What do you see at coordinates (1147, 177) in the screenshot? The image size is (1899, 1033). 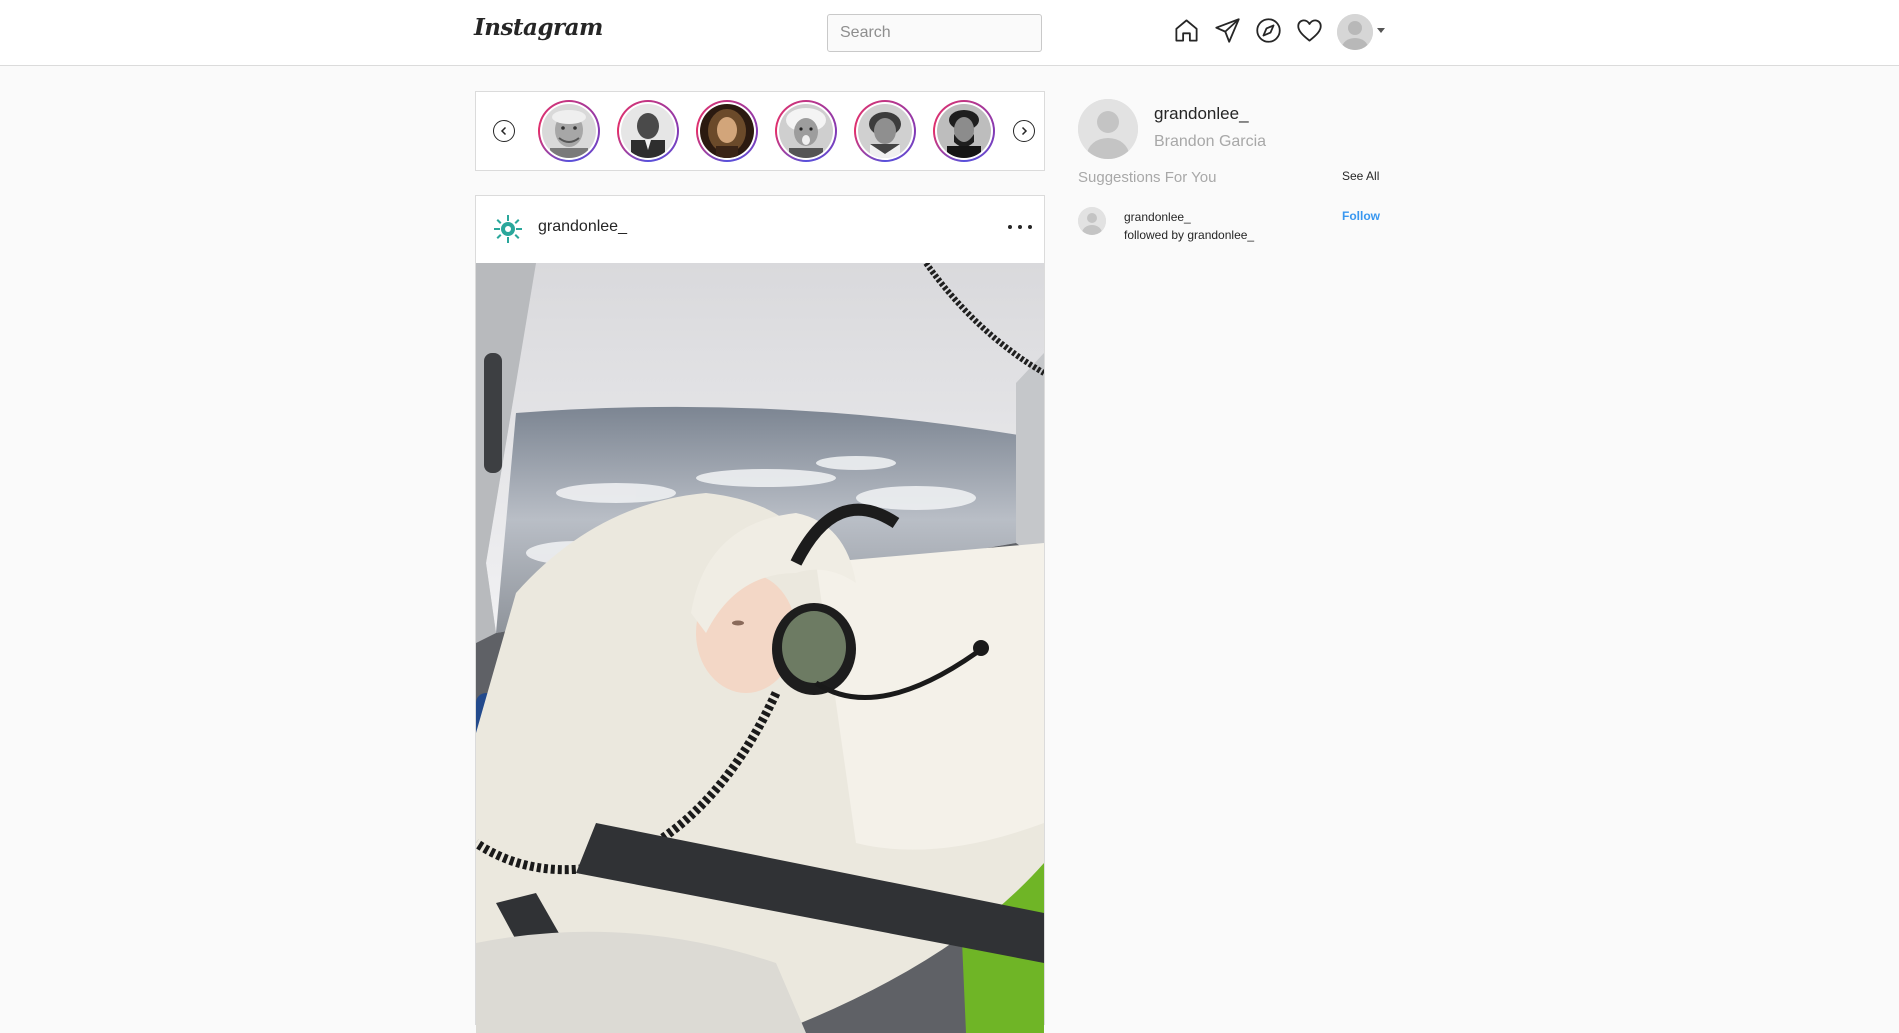 I see `suggestions-heading: Suggestions For You` at bounding box center [1147, 177].